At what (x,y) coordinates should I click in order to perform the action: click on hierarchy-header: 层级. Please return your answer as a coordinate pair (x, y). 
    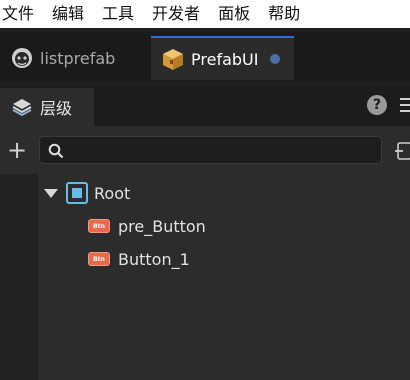
    Looking at the image, I should click on (205, 106).